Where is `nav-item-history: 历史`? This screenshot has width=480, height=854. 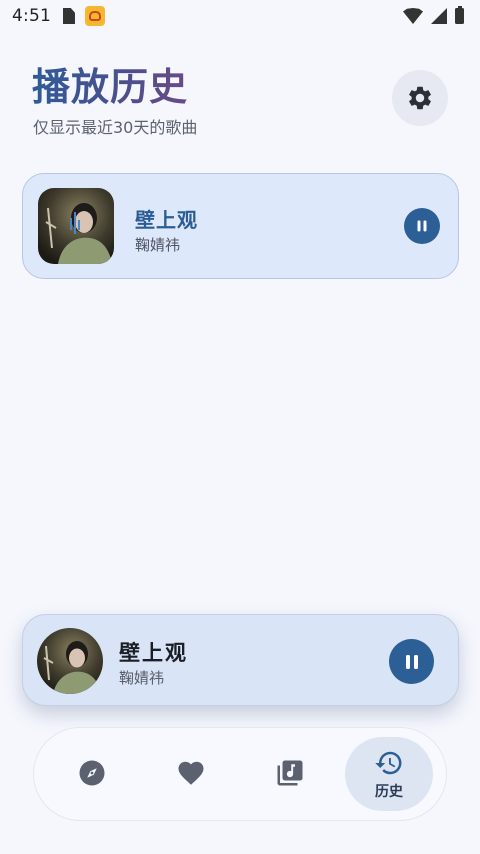 nav-item-history: 历史 is located at coordinates (389, 774).